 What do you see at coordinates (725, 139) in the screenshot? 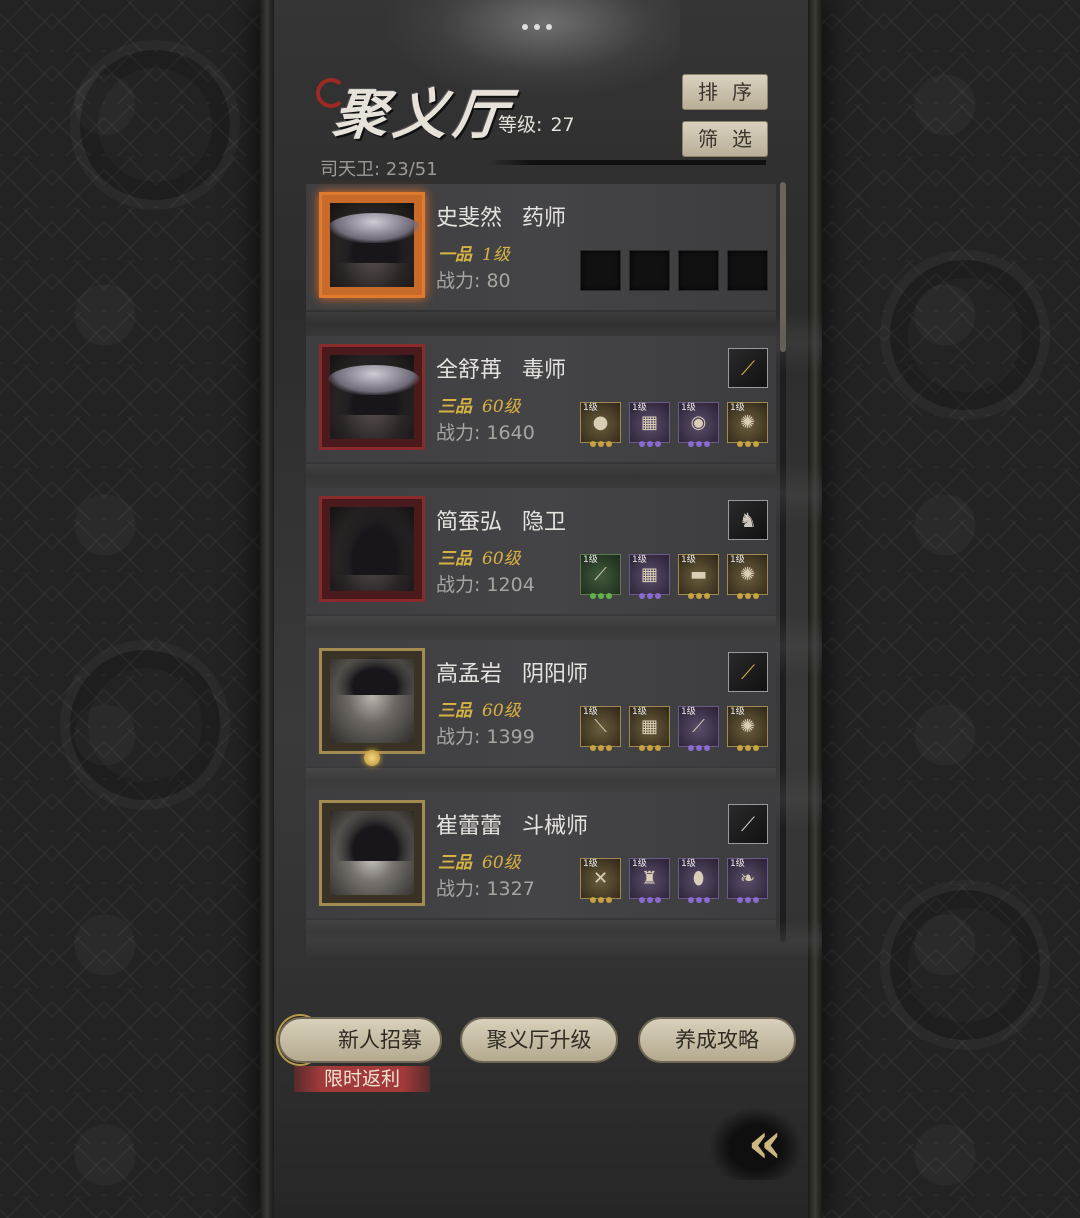
I see `filter-button: 筛选` at bounding box center [725, 139].